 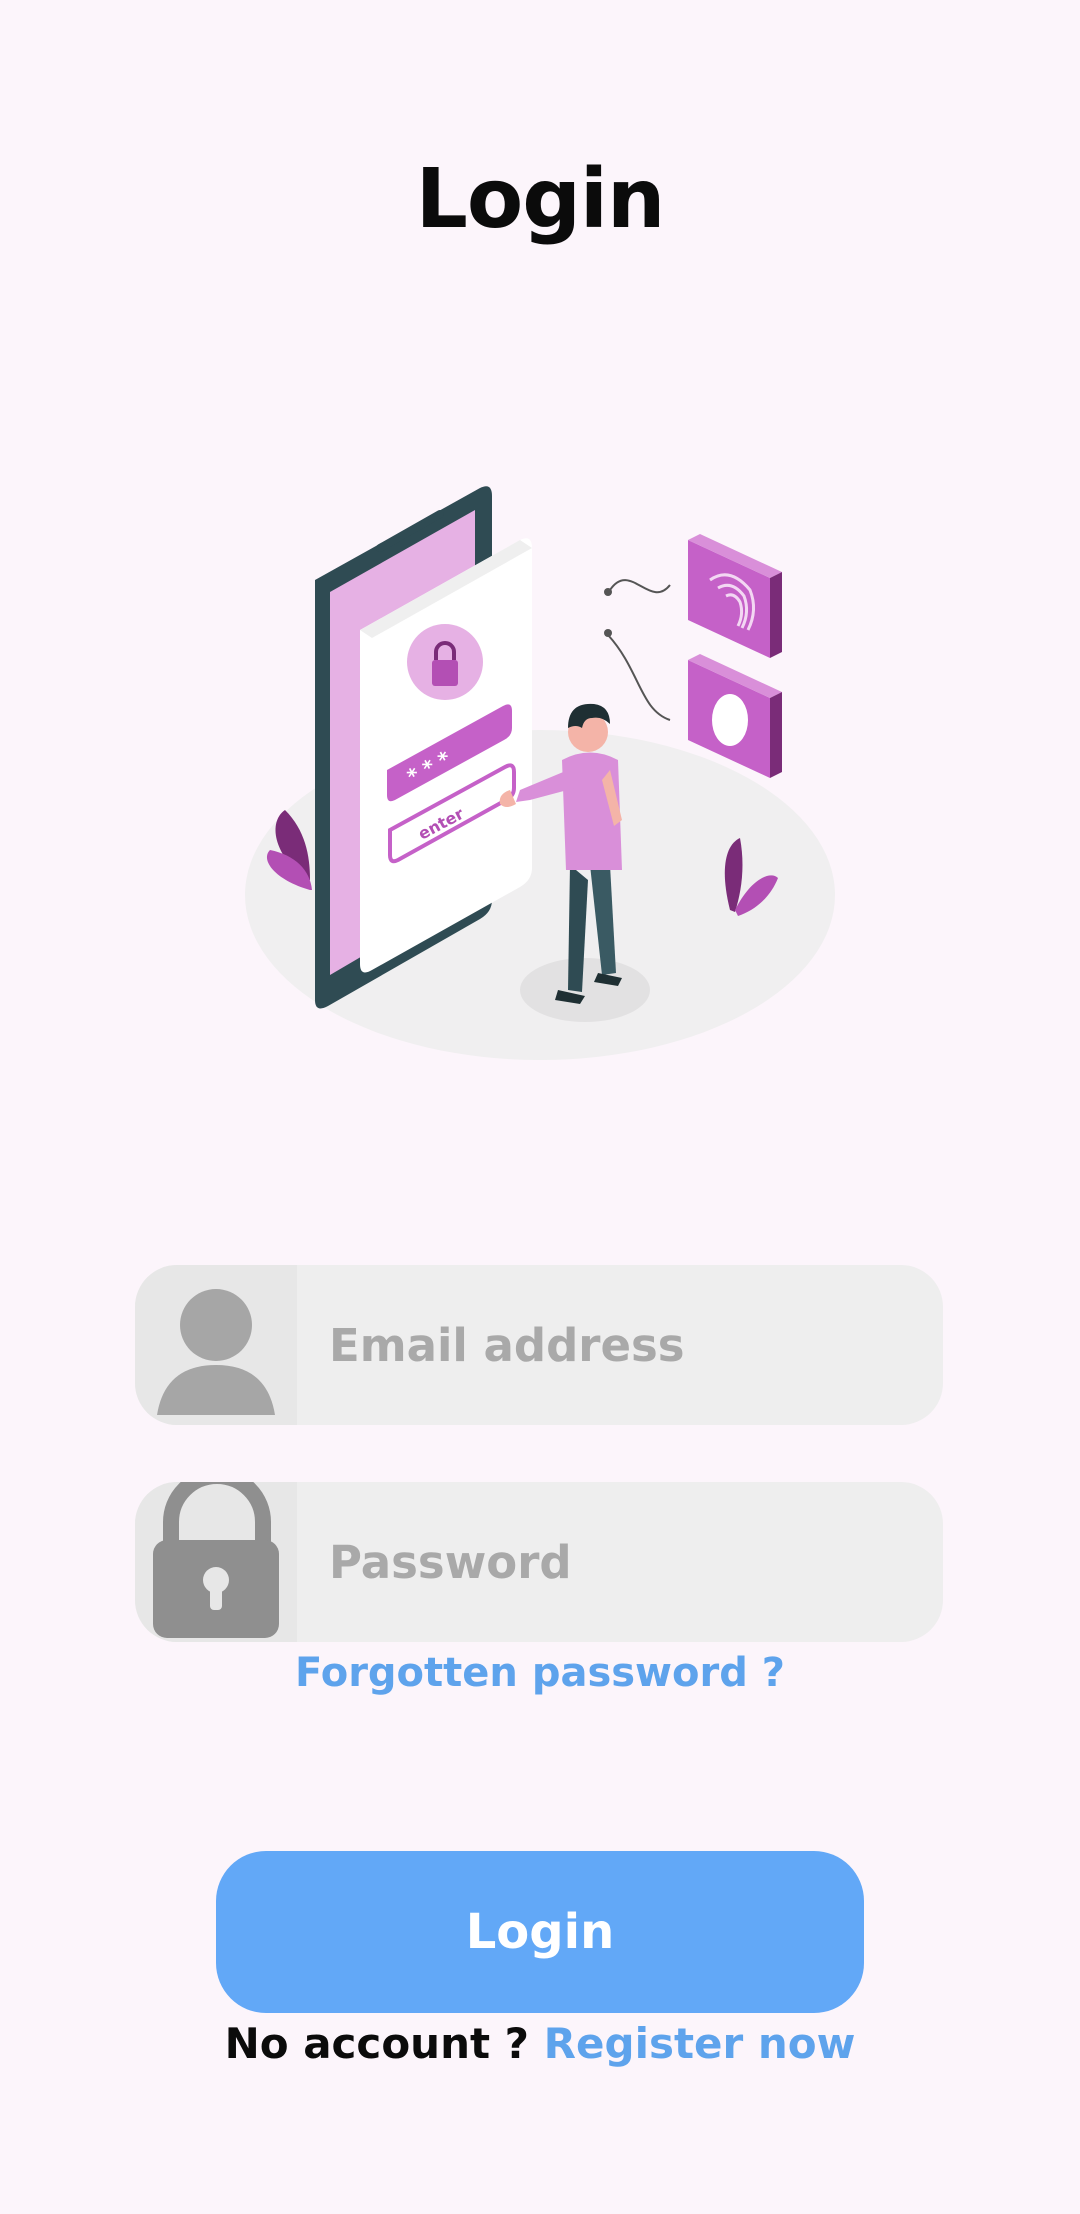 I want to click on page-title: Login, so click(x=540, y=199).